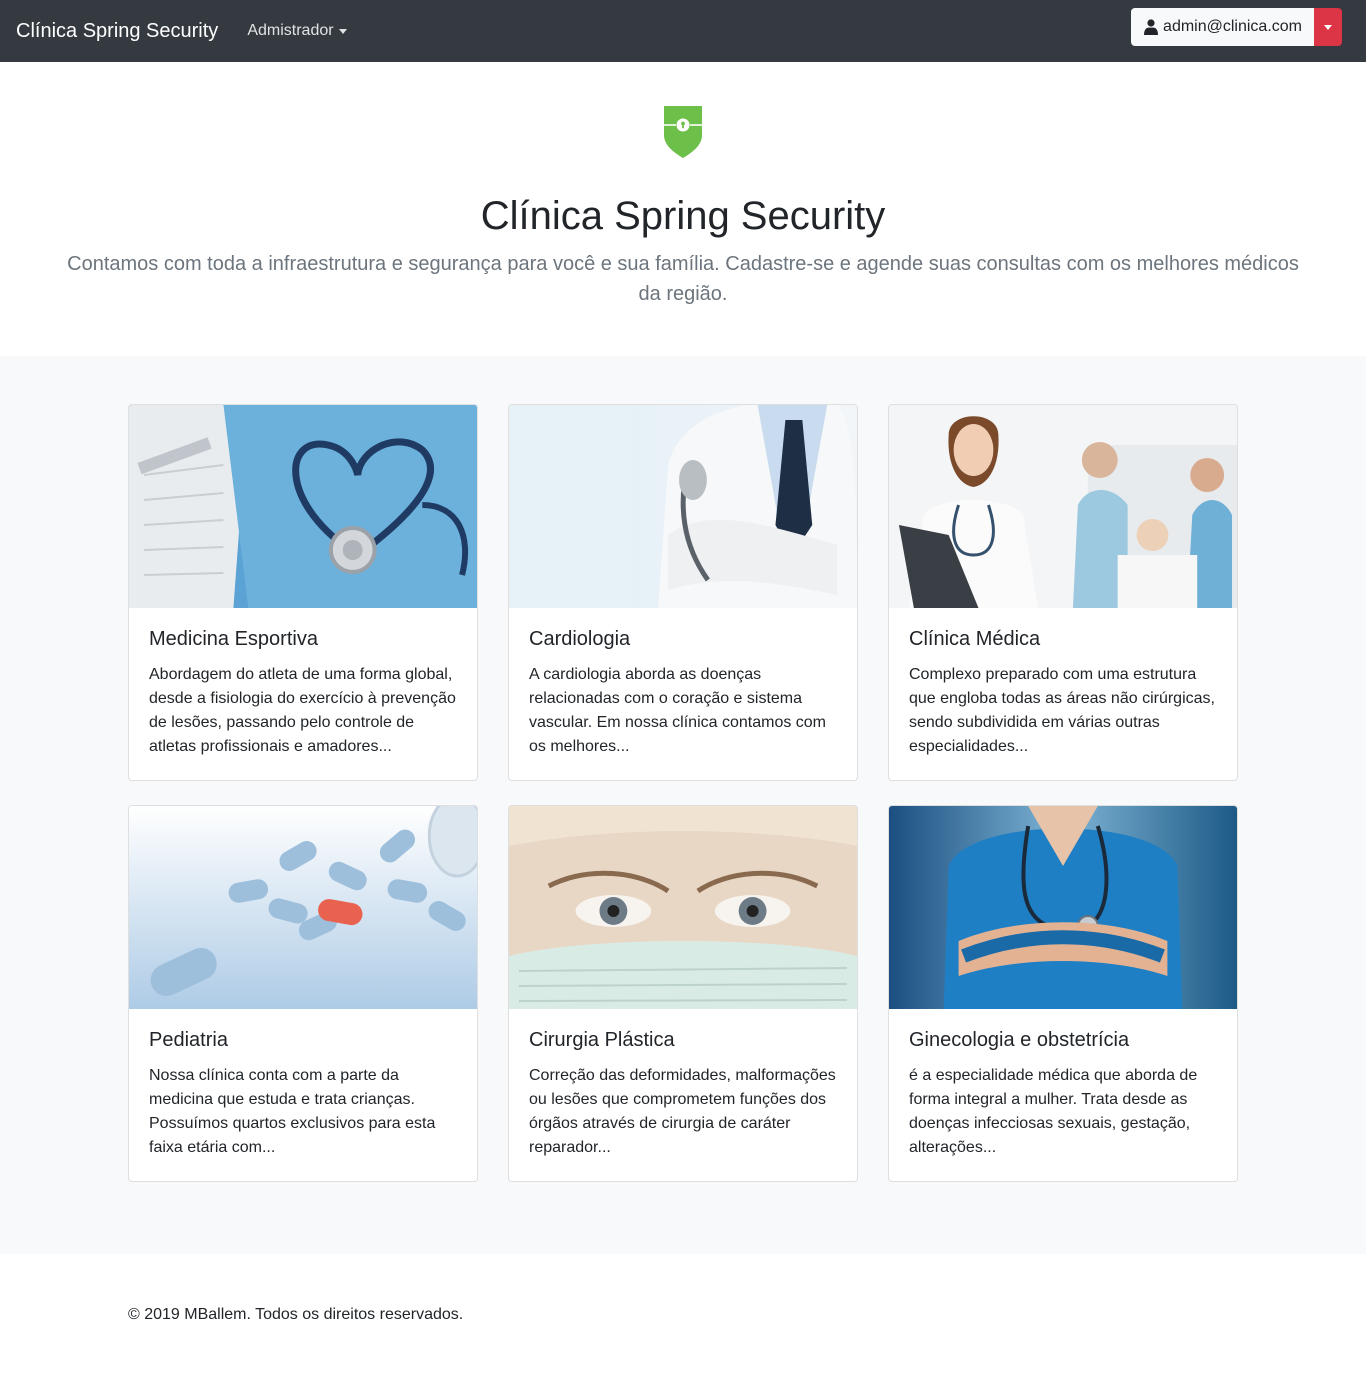 This screenshot has width=1366, height=1374. Describe the element at coordinates (1232, 26) in the screenshot. I see `user-email: admin@clinica.com` at that location.